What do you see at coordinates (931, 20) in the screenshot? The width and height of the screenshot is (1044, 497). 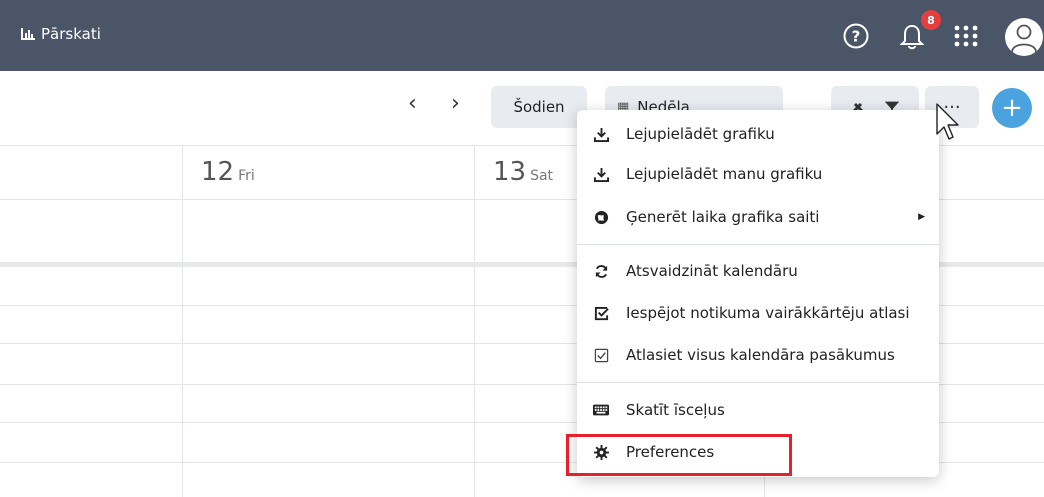 I see `notification-badge: 8` at bounding box center [931, 20].